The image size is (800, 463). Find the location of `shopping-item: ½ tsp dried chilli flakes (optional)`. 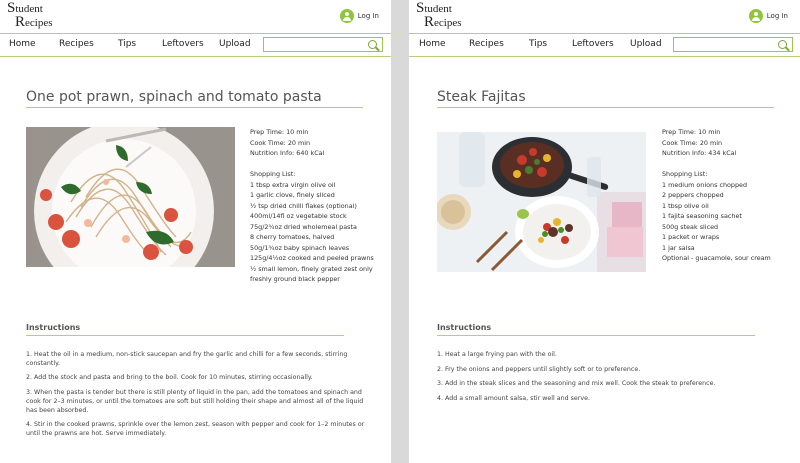

shopping-item: ½ tsp dried chilli flakes (optional) is located at coordinates (303, 205).